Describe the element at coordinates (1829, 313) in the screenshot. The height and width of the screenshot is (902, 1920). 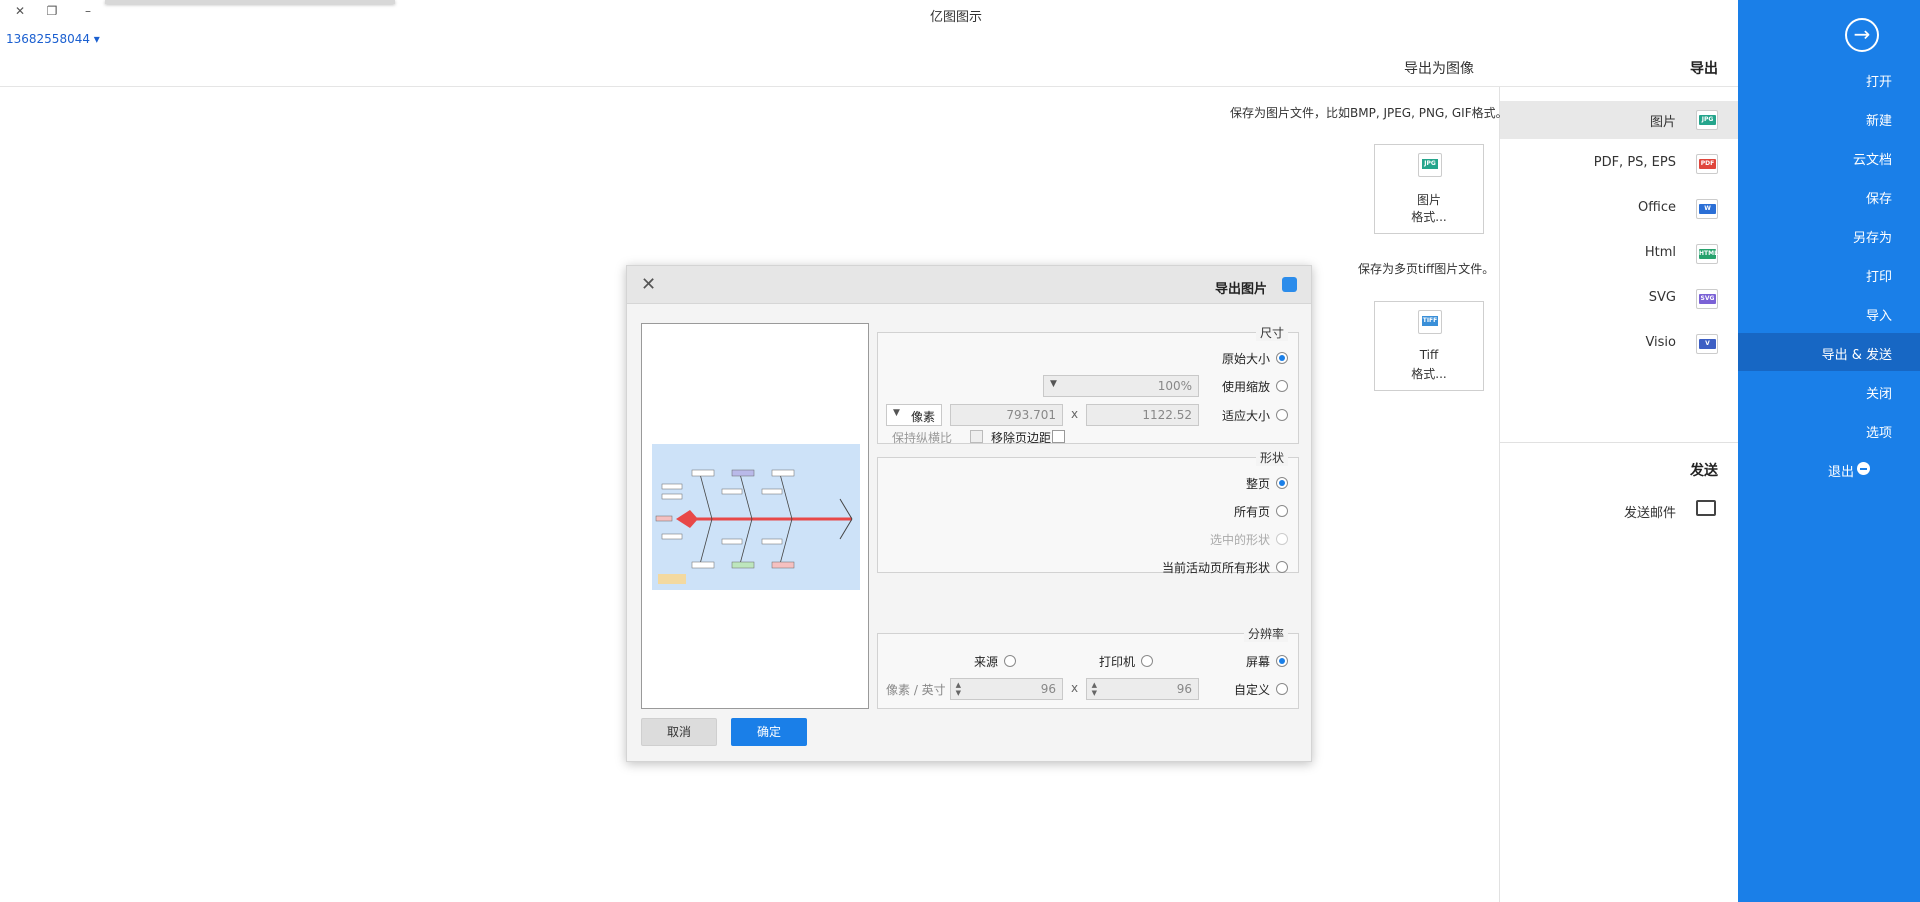
I see `sidebar-item-import: 导入` at that location.